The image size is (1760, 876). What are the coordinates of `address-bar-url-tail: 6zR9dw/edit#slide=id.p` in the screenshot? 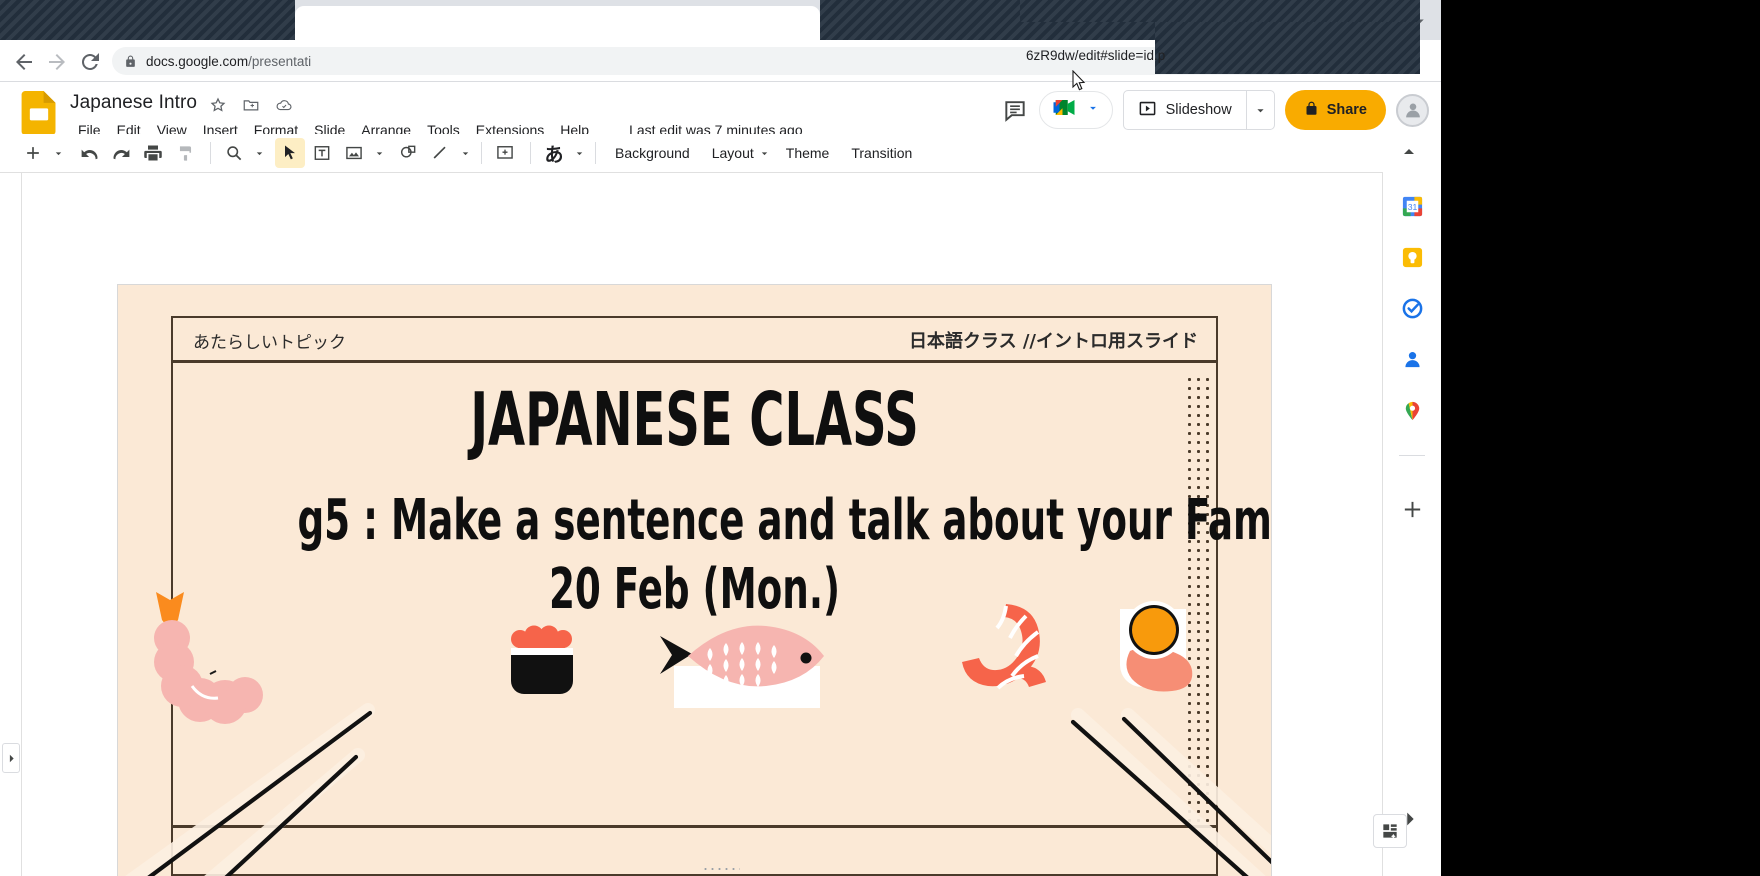 It's located at (1096, 55).